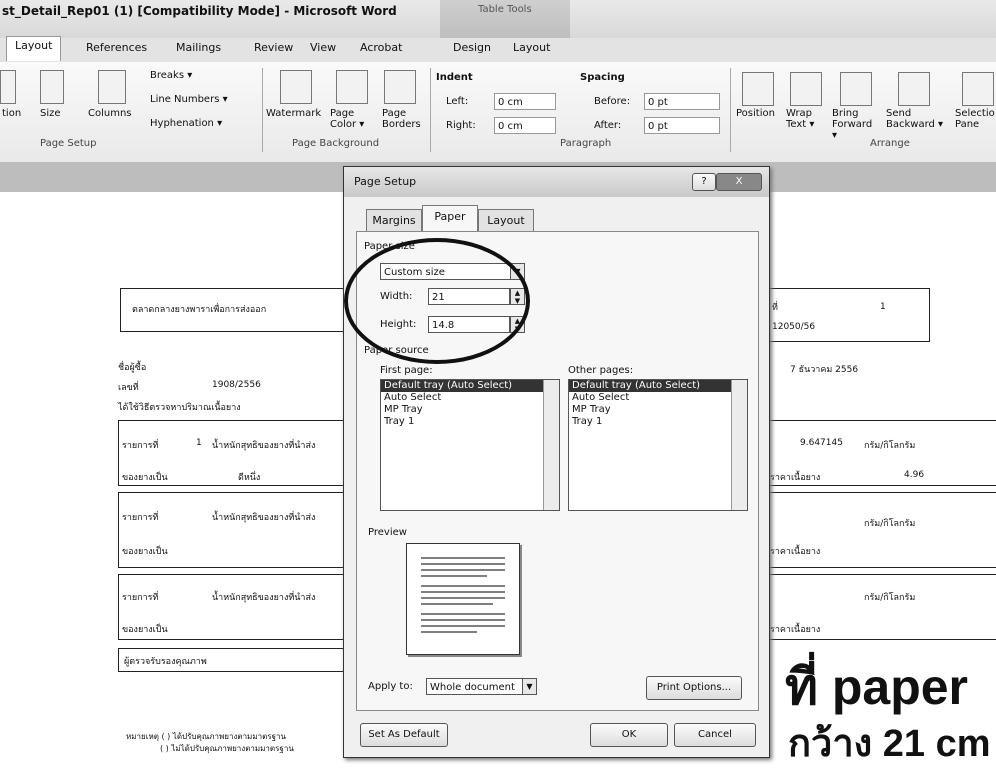 Image resolution: width=996 pixels, height=773 pixels. What do you see at coordinates (629, 735) in the screenshot?
I see `ok-button: OK` at bounding box center [629, 735].